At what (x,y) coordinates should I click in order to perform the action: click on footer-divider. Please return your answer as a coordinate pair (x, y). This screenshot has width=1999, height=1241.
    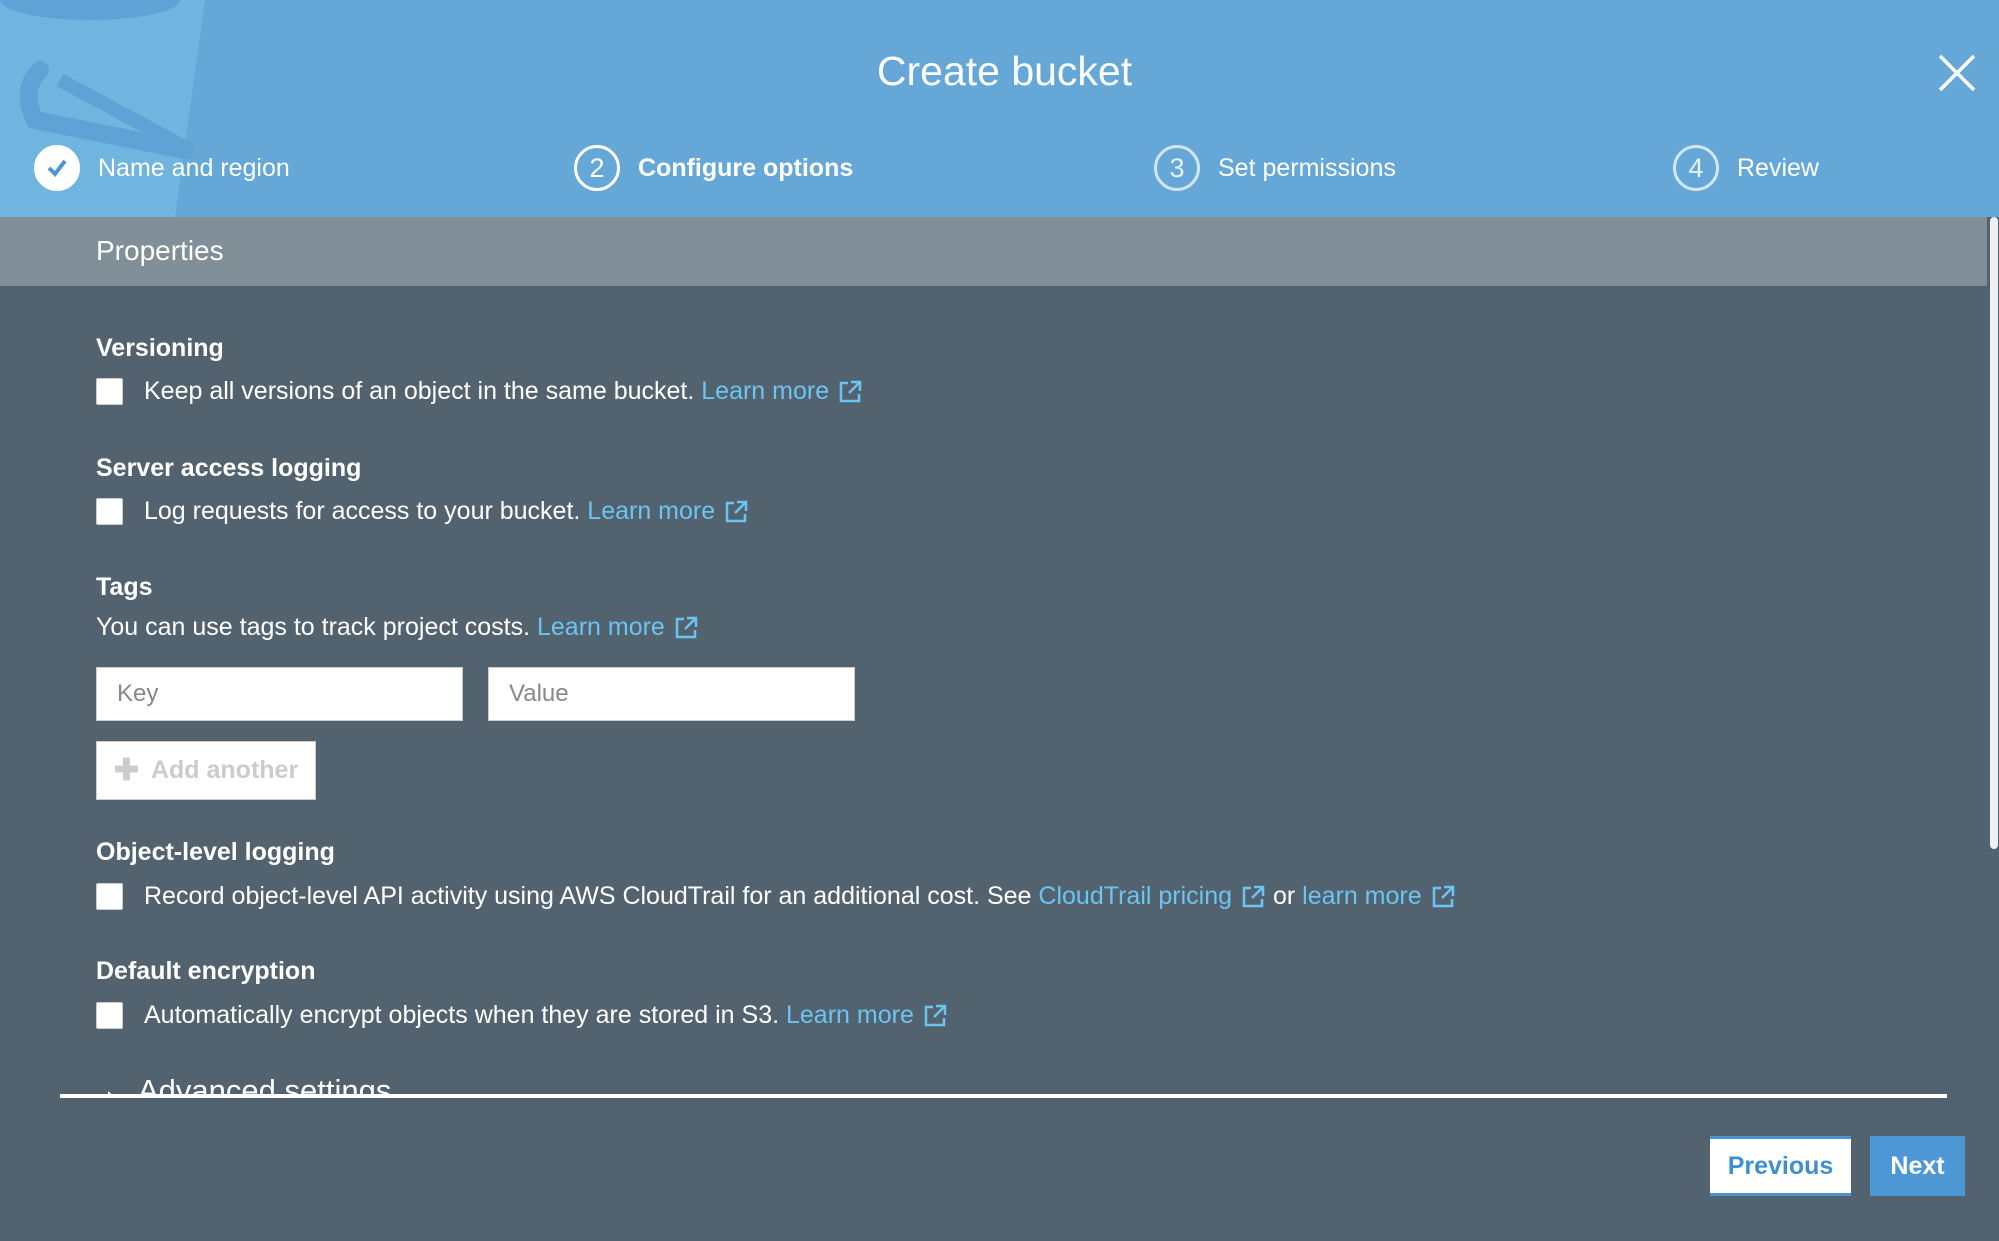
    Looking at the image, I should click on (1003, 1096).